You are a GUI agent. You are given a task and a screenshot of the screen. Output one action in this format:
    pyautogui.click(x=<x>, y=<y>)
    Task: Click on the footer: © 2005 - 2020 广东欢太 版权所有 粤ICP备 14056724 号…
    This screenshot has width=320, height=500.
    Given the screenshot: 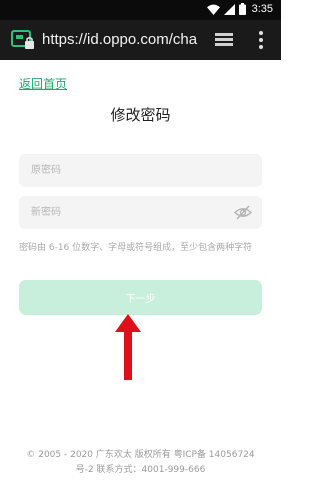 What is the action you would take?
    pyautogui.click(x=140, y=463)
    